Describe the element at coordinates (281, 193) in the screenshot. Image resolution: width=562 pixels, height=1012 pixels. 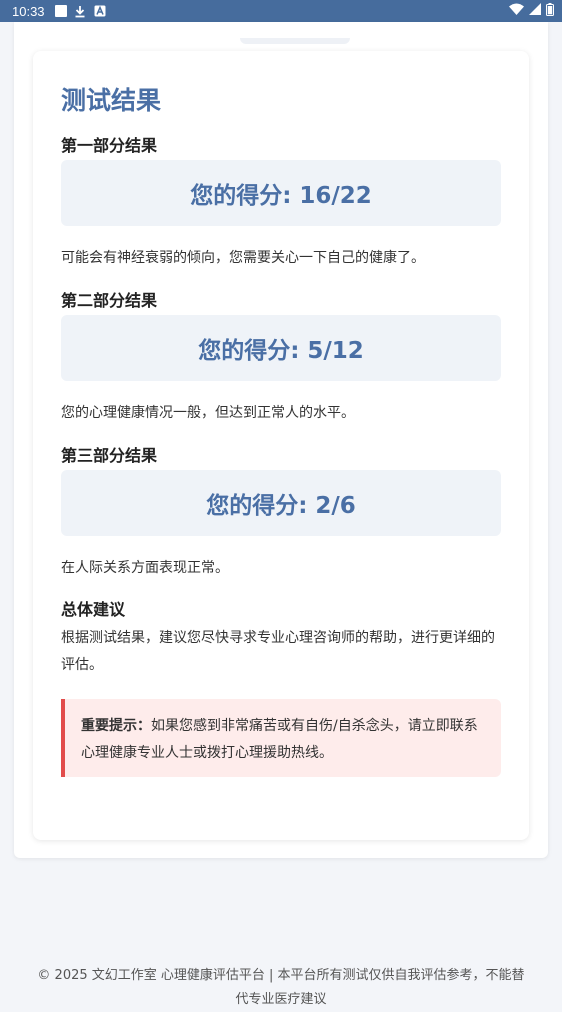
I see `score-box: 您的得分: 16/22` at that location.